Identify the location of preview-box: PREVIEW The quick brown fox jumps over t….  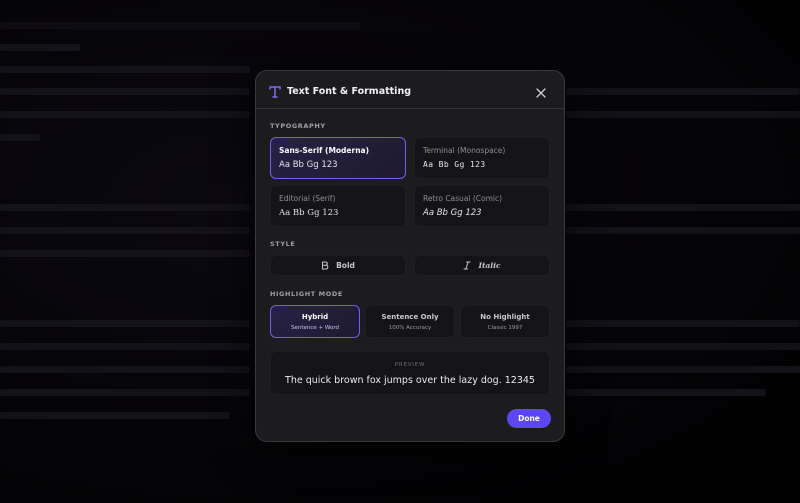
(410, 373).